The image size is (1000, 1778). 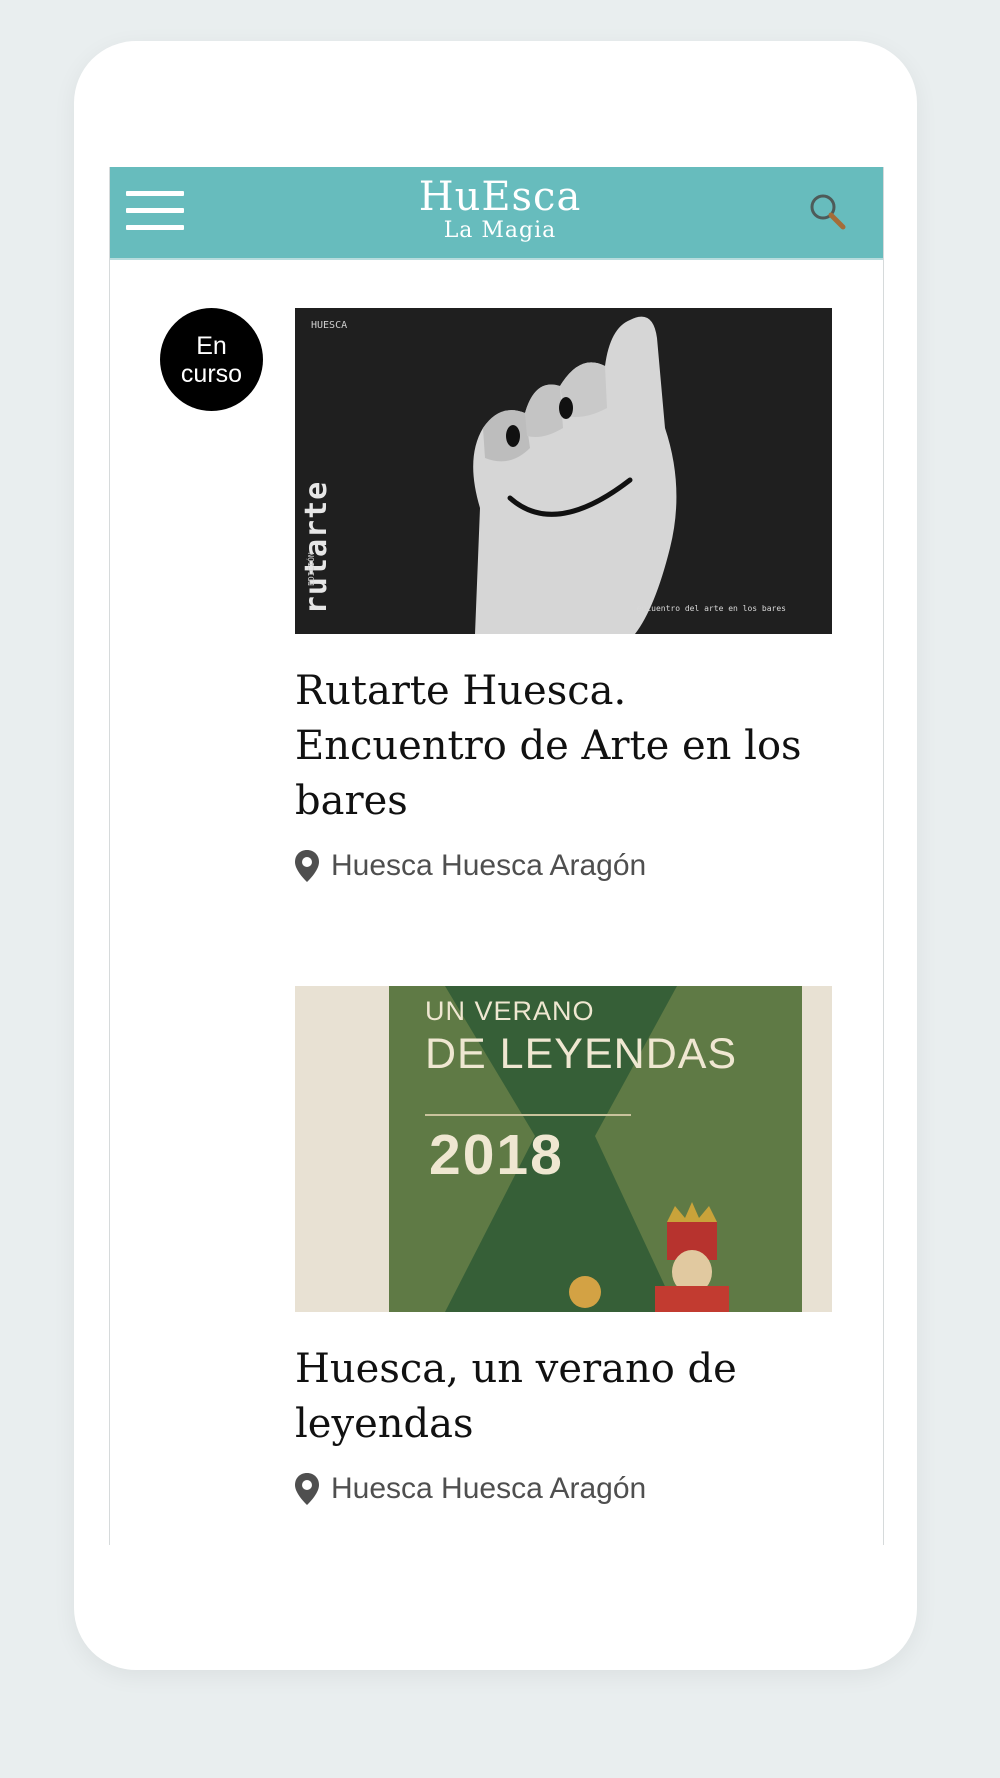 I want to click on status-badge: En curso, so click(x=211, y=359).